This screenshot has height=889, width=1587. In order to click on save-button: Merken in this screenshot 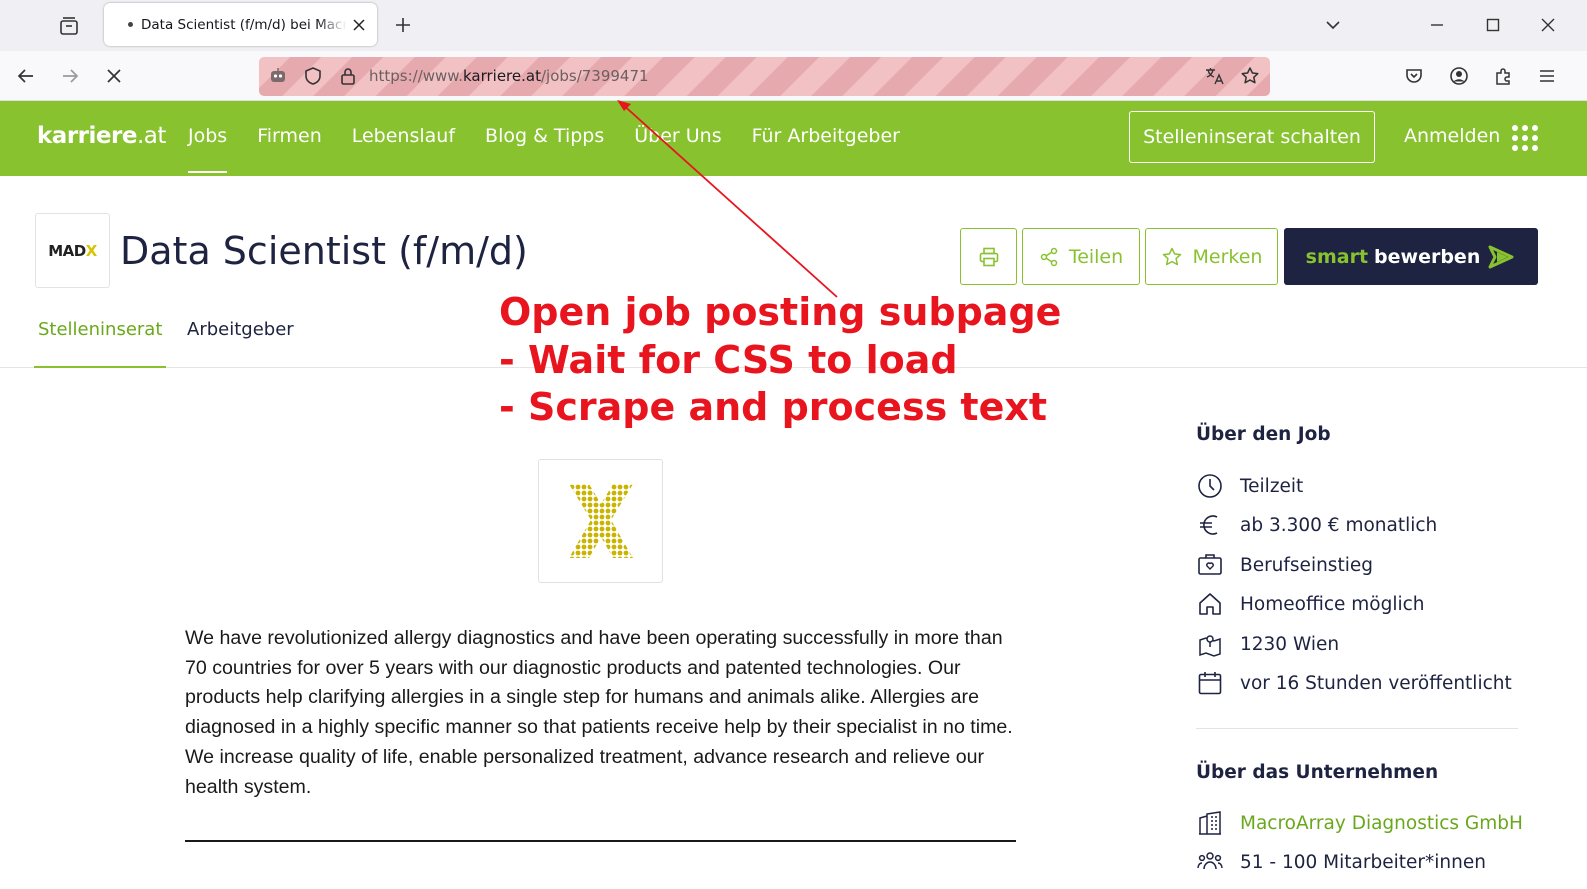, I will do `click(1211, 256)`.